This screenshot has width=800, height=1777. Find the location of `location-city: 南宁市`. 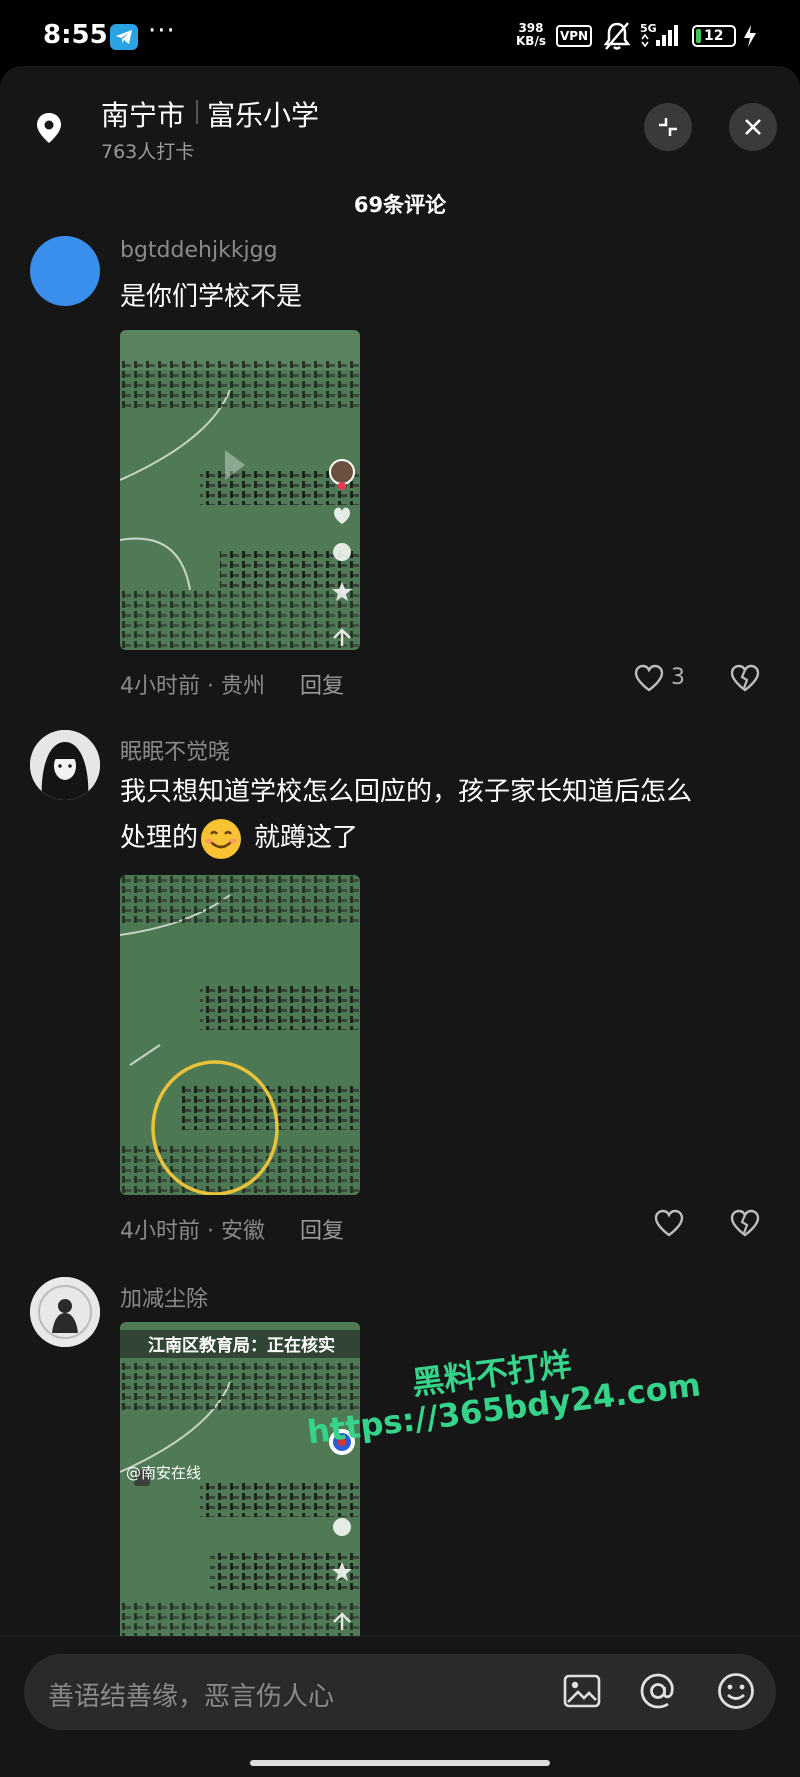

location-city: 南宁市 is located at coordinates (143, 114).